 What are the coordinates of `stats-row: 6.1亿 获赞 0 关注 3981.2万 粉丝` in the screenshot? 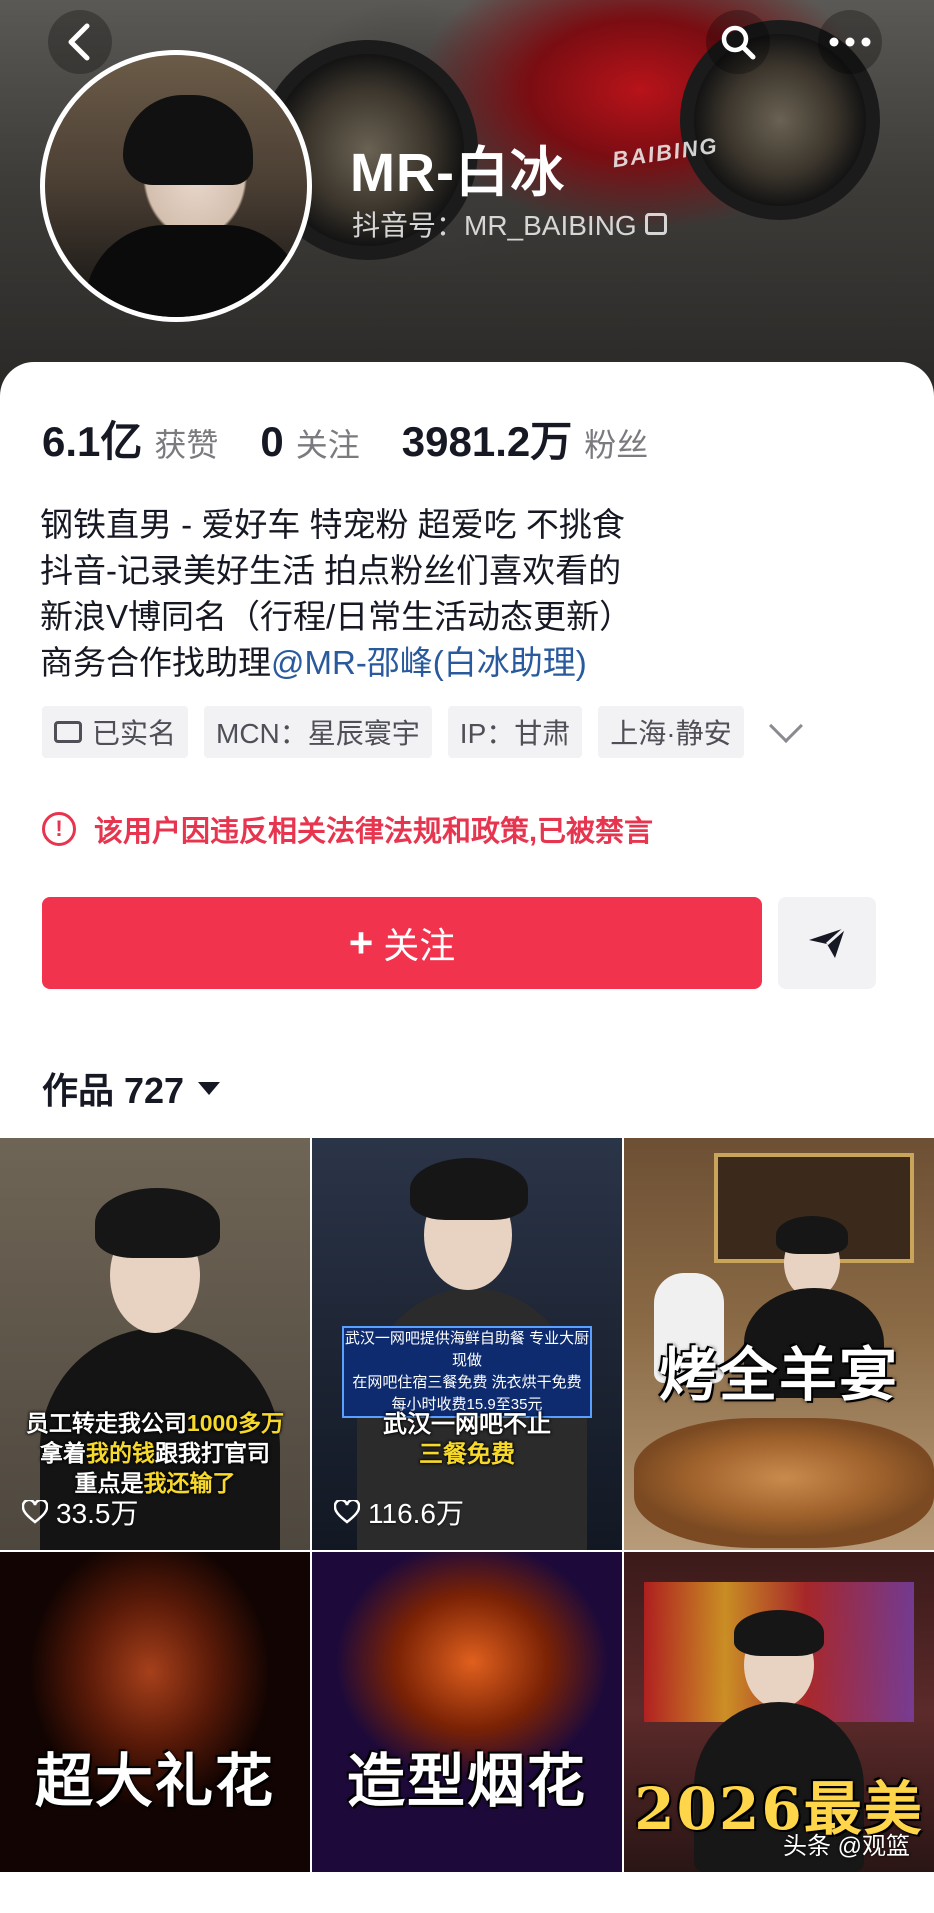 It's located at (366, 438).